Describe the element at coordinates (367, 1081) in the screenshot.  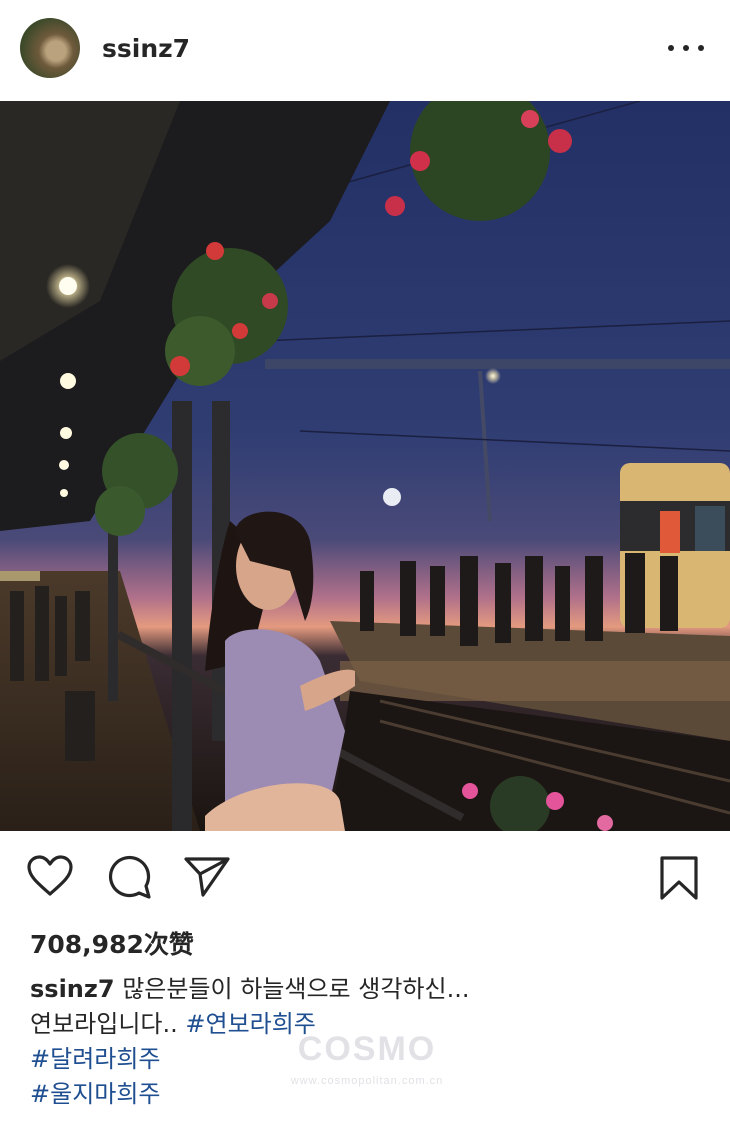
I see `watermark-url: www.cosmopolitan.com.cn` at that location.